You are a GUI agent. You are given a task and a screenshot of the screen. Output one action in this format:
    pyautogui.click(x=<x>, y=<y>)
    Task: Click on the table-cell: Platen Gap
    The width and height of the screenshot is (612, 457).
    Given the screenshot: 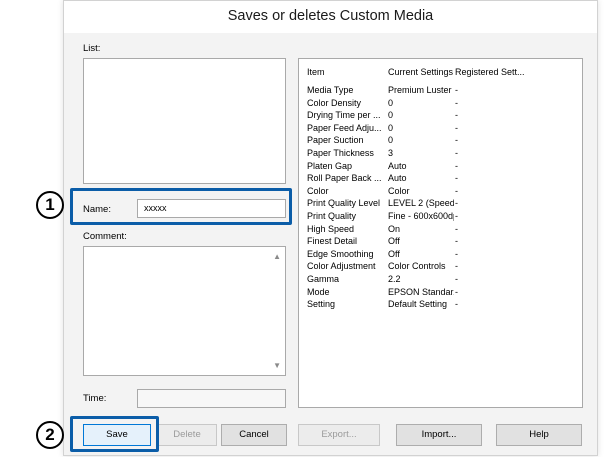 What is the action you would take?
    pyautogui.click(x=330, y=165)
    